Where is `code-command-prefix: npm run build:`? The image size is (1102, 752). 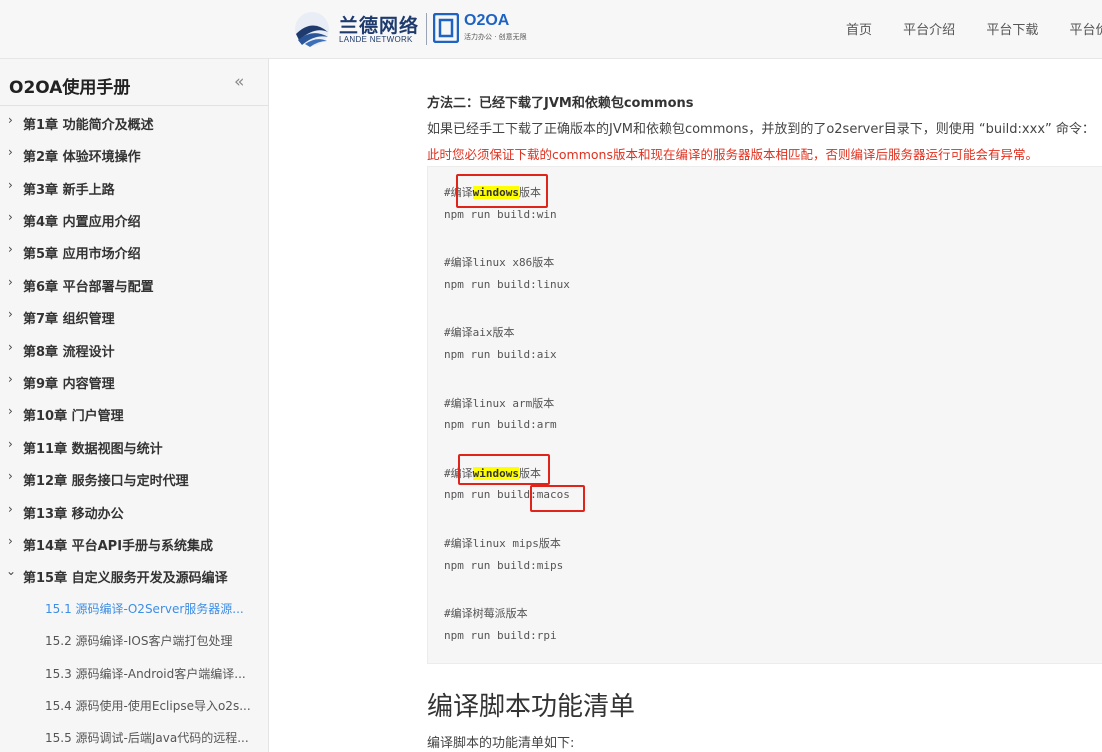 code-command-prefix: npm run build: is located at coordinates (490, 494).